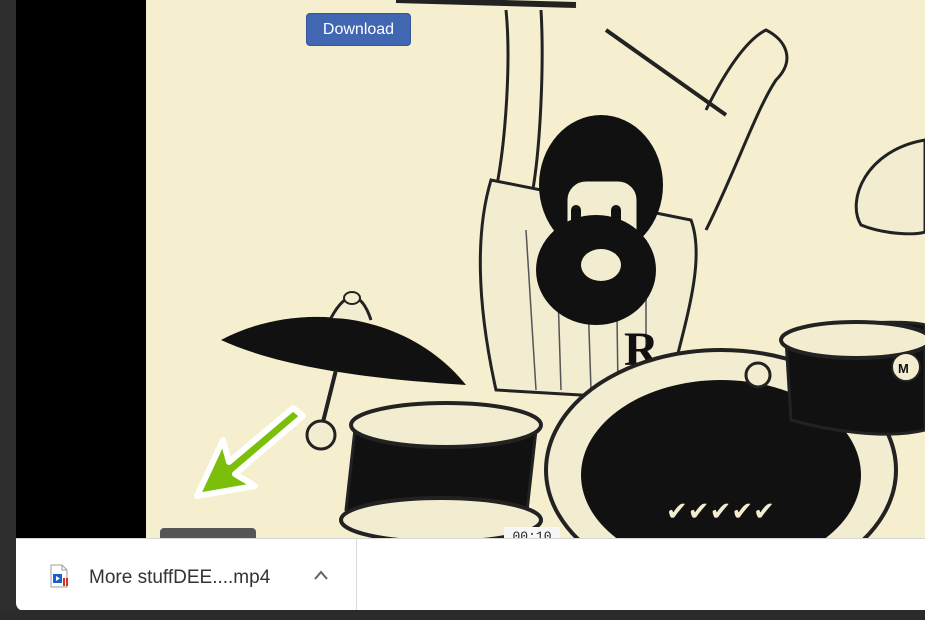  I want to click on chevron-up-icon, so click(321, 575).